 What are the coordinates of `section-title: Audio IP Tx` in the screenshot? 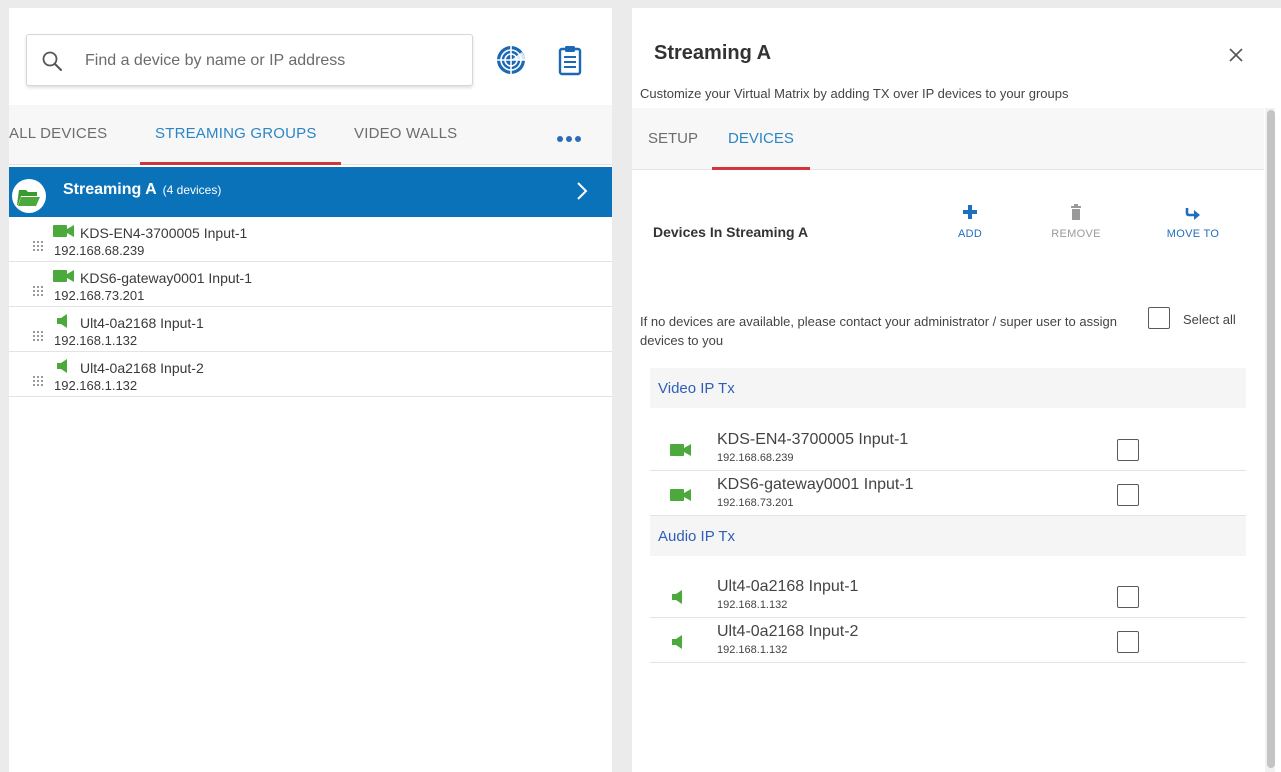 It's located at (696, 536).